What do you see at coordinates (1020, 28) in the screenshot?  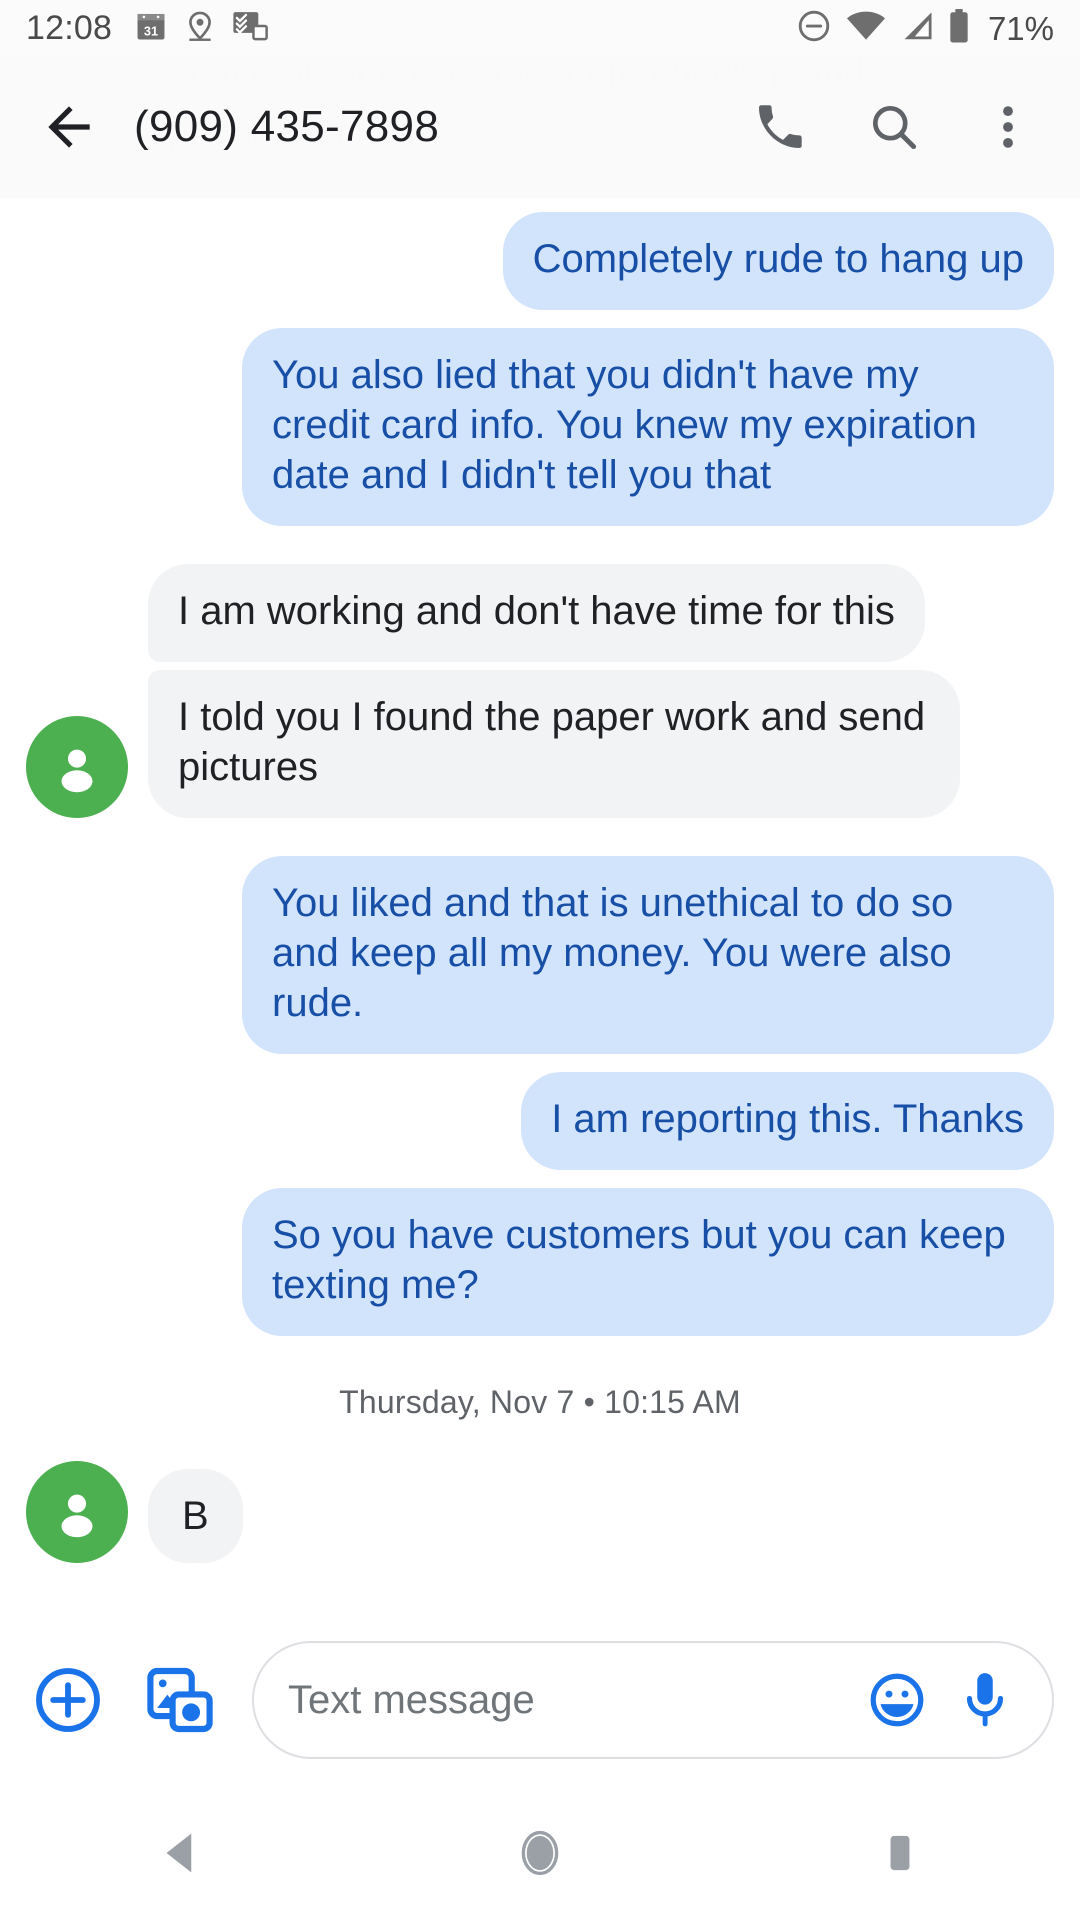 I see `battery-percentage: 71%` at bounding box center [1020, 28].